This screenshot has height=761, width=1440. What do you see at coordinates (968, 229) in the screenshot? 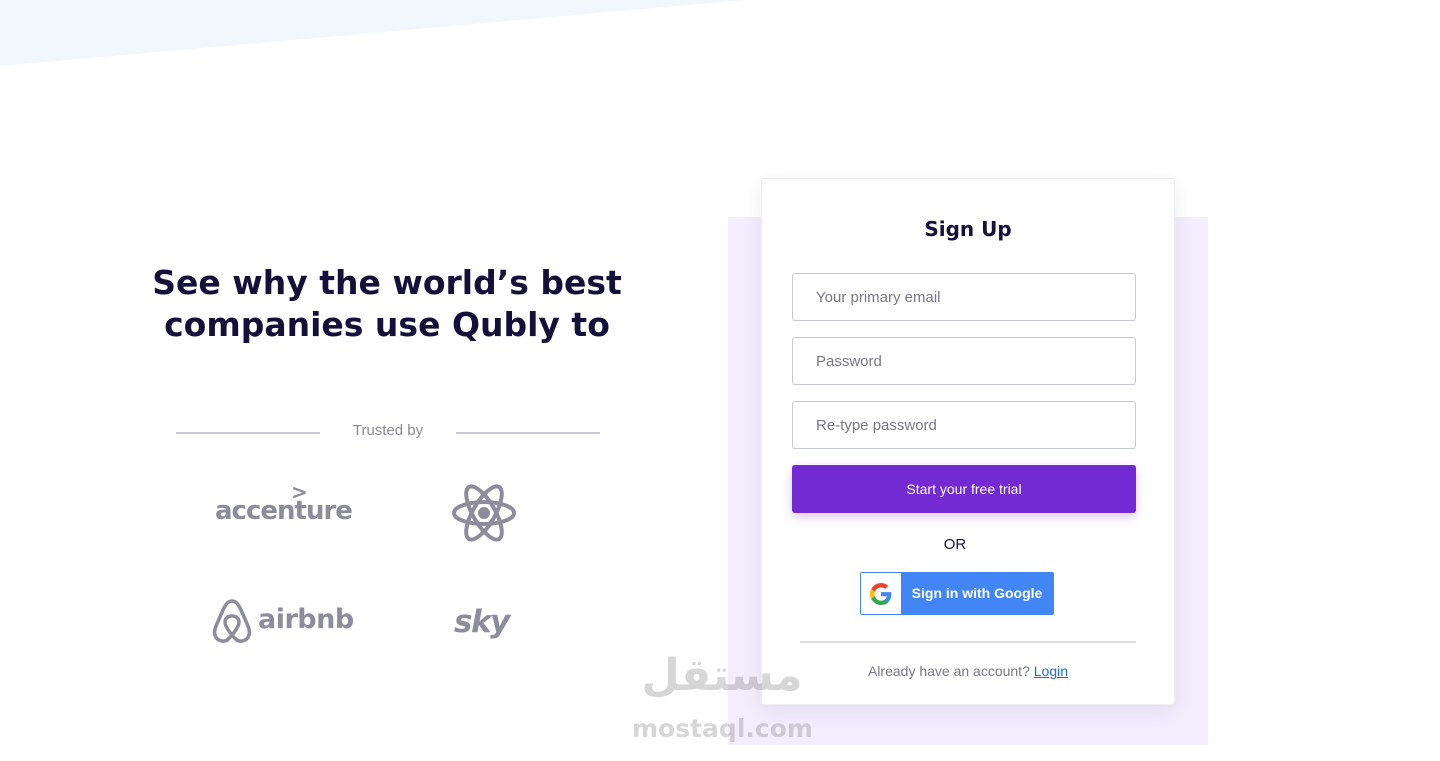
I see `signup-title: Sign Up` at bounding box center [968, 229].